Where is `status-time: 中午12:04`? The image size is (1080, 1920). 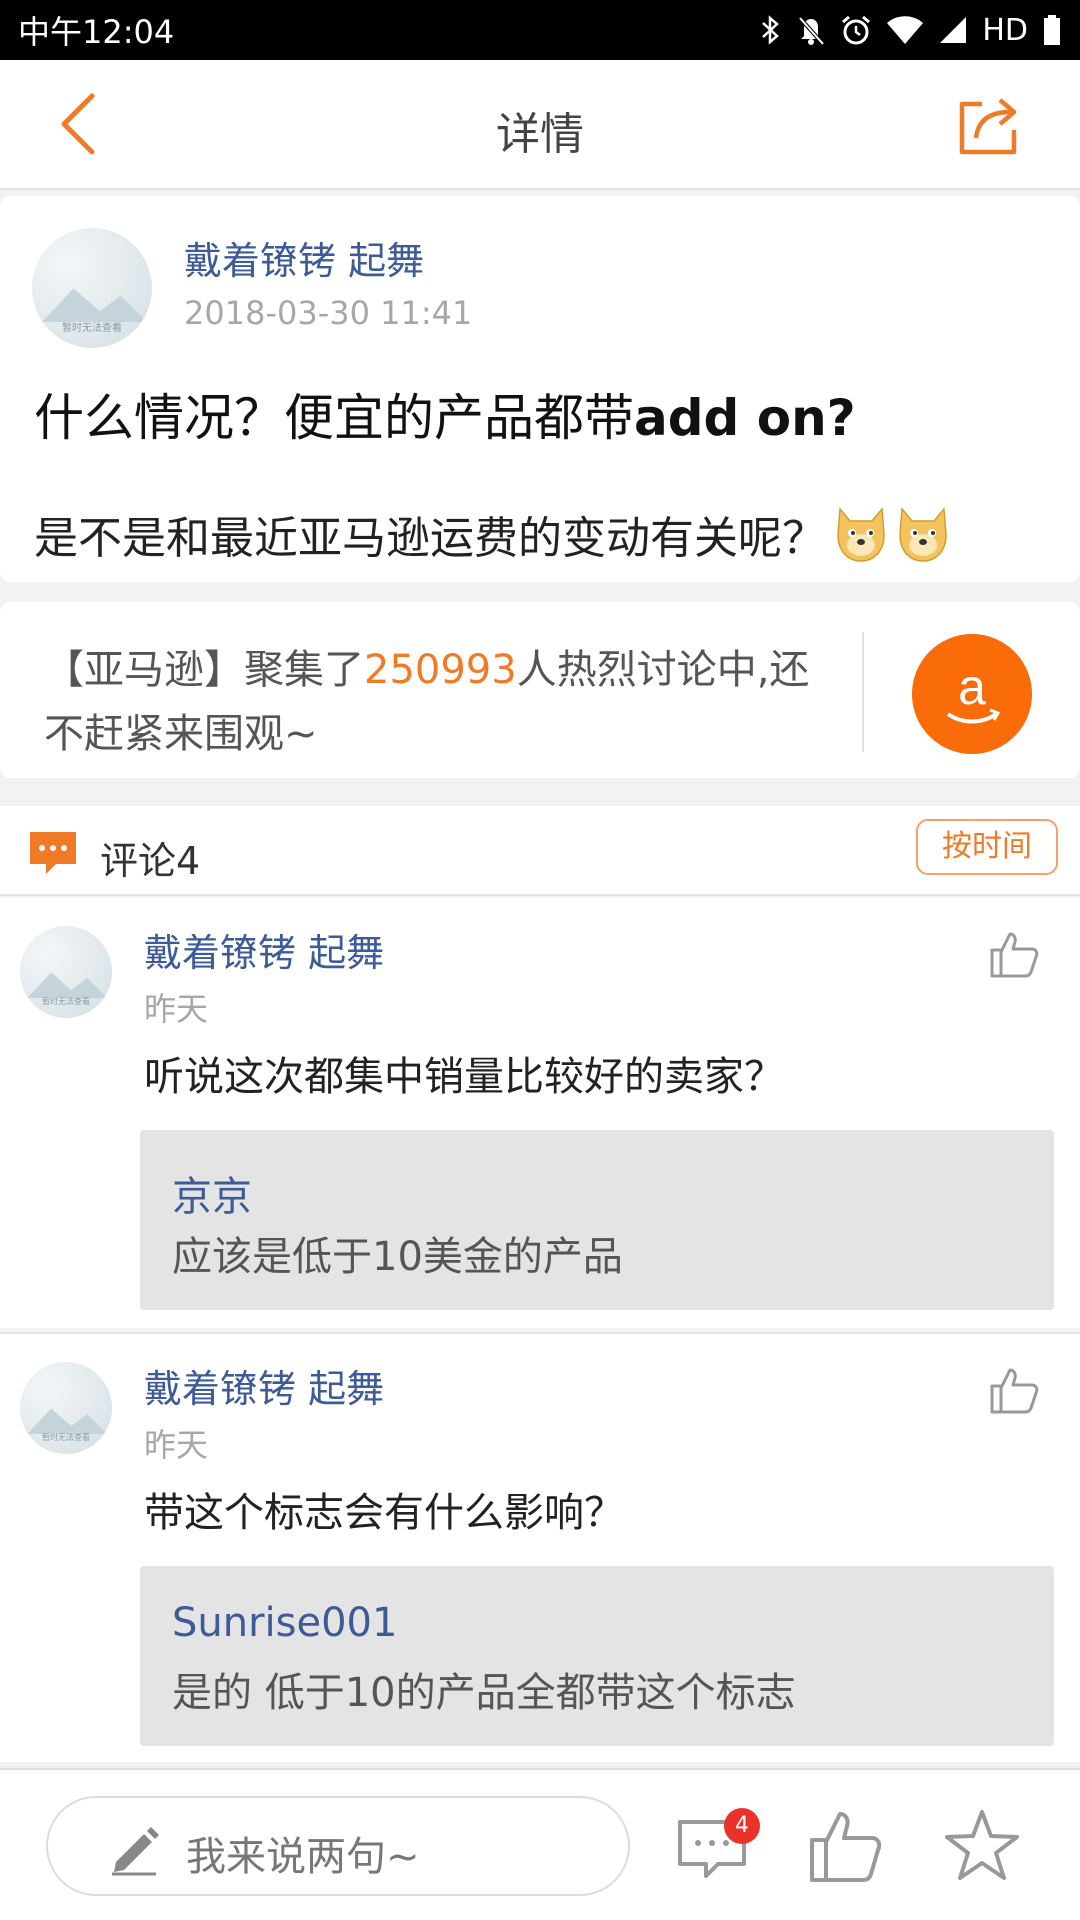 status-time: 中午12:04 is located at coordinates (96, 32).